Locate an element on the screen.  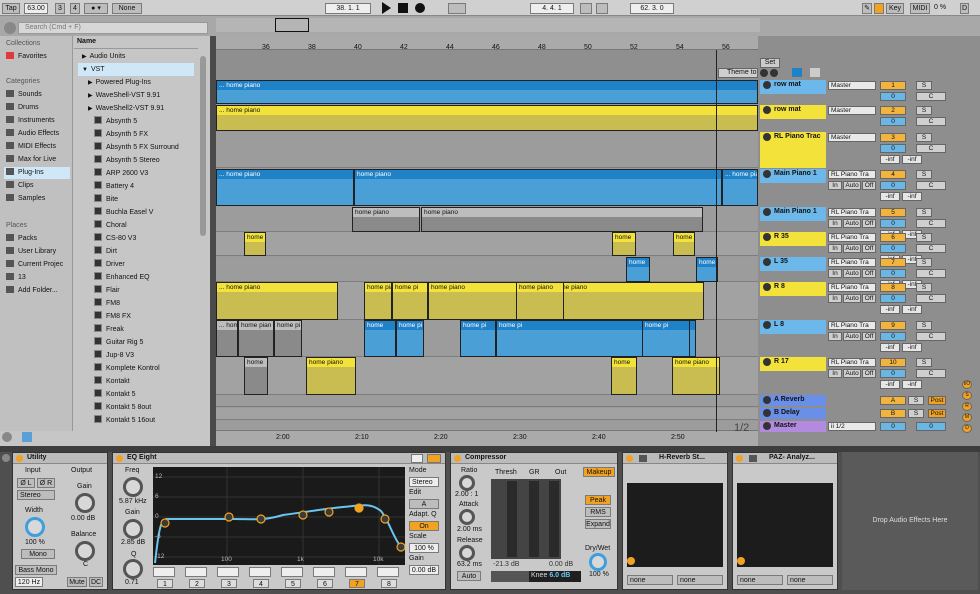
track-name: B Delay is located at coordinates (787, 412).